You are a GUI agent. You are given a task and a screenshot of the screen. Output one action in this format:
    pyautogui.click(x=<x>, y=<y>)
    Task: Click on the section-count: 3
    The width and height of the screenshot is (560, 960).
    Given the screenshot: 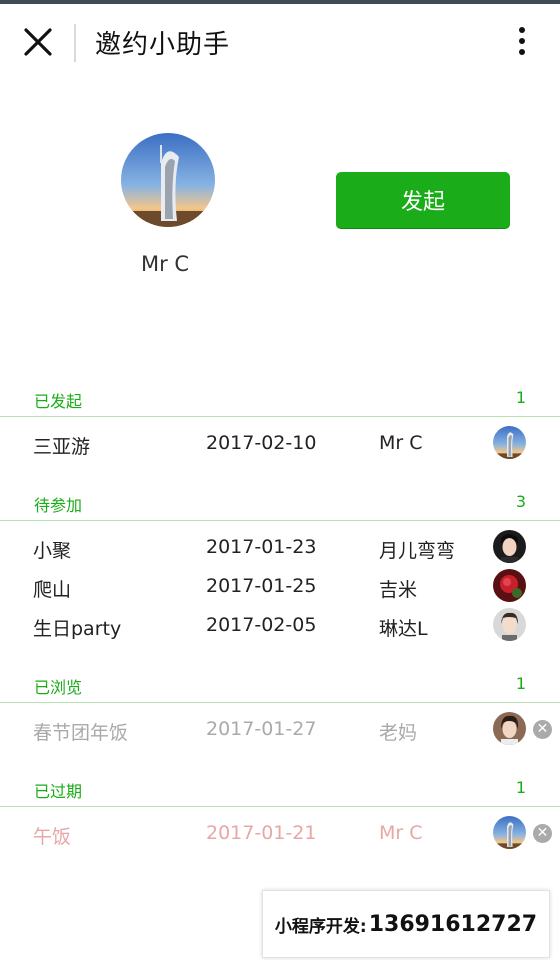 What is the action you would take?
    pyautogui.click(x=520, y=501)
    